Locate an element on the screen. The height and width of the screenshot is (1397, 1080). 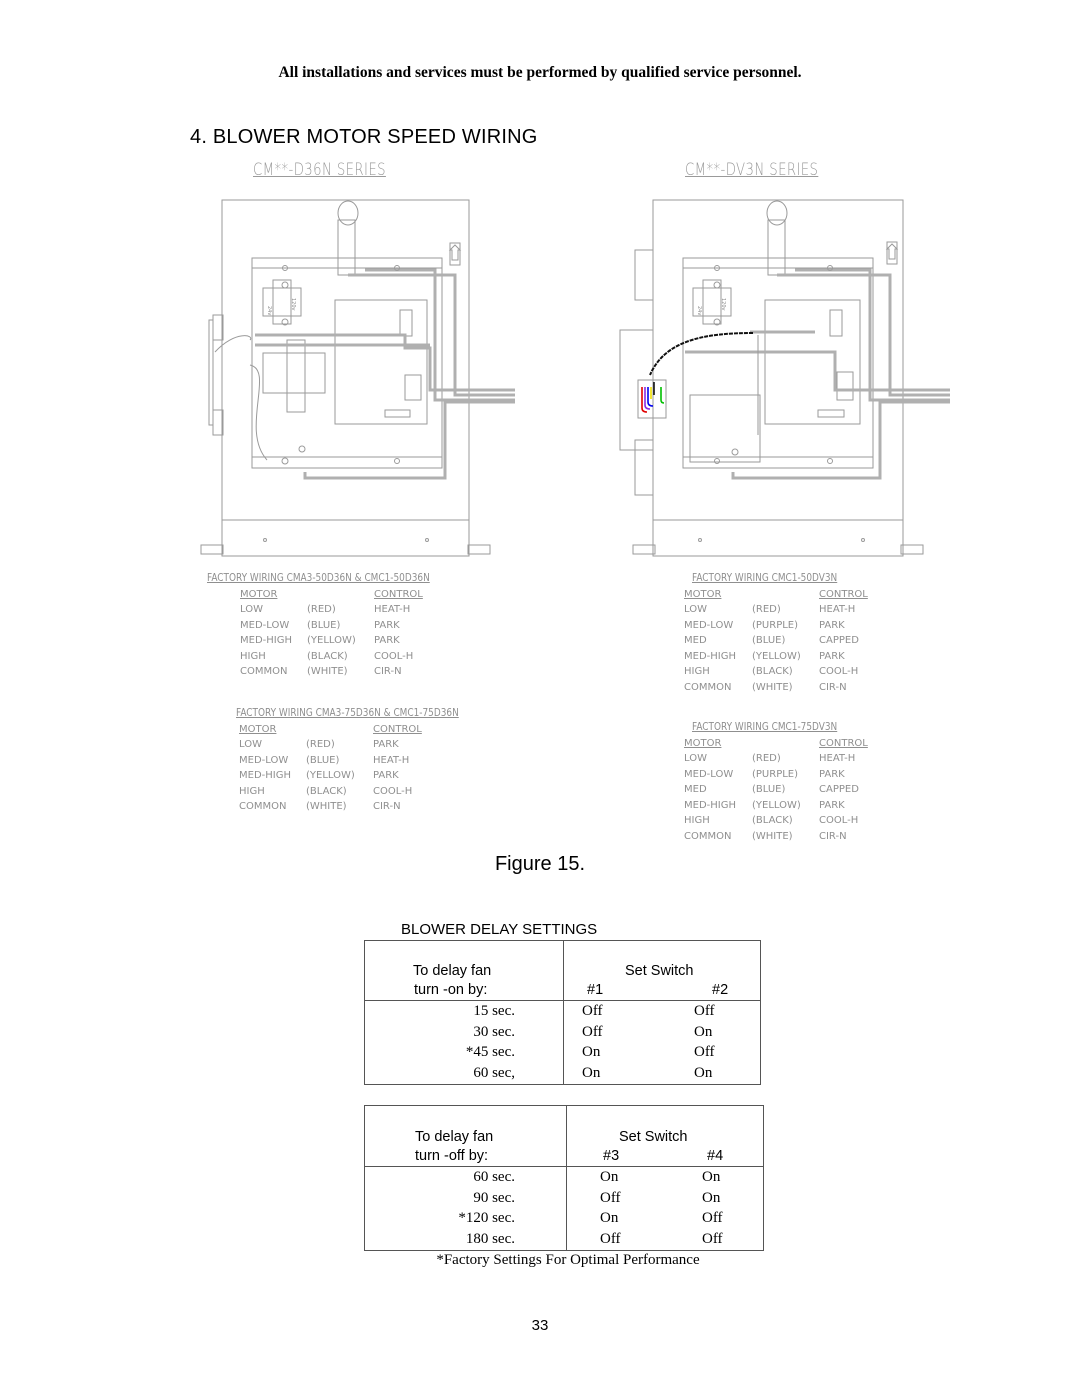
page-number: 33 is located at coordinates (540, 1325).